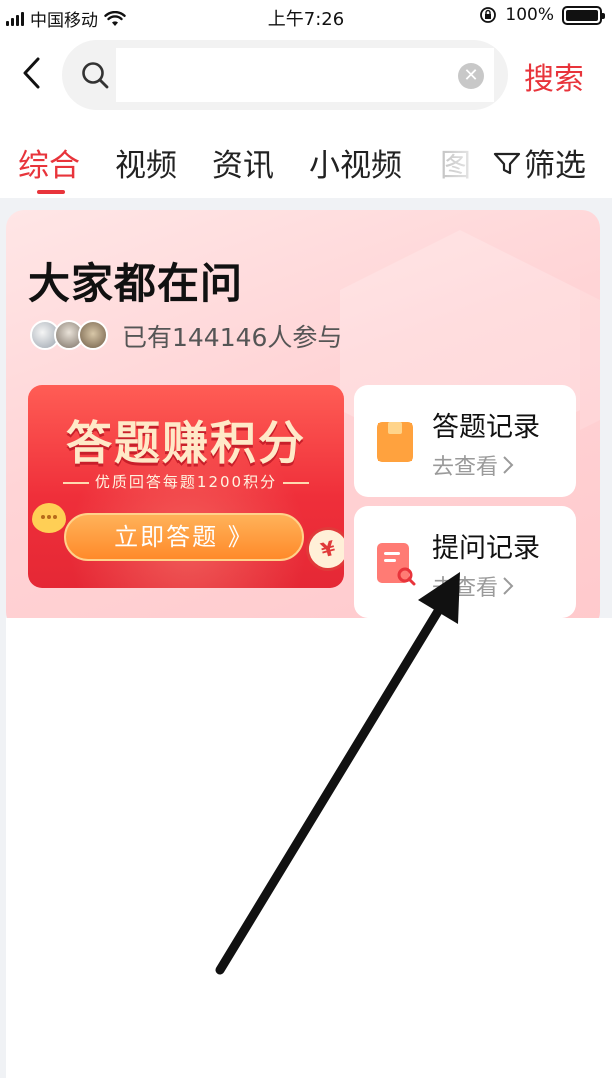  I want to click on banner-subtitle: 优质回答每题1200积分, so click(186, 481).